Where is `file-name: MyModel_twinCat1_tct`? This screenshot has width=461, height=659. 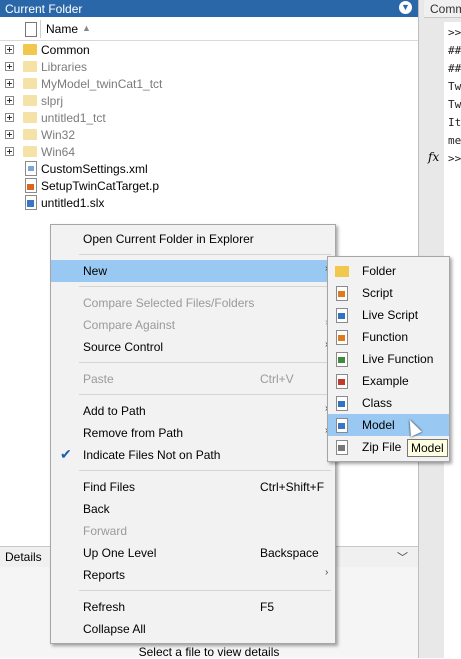 file-name: MyModel_twinCat1_tct is located at coordinates (102, 84).